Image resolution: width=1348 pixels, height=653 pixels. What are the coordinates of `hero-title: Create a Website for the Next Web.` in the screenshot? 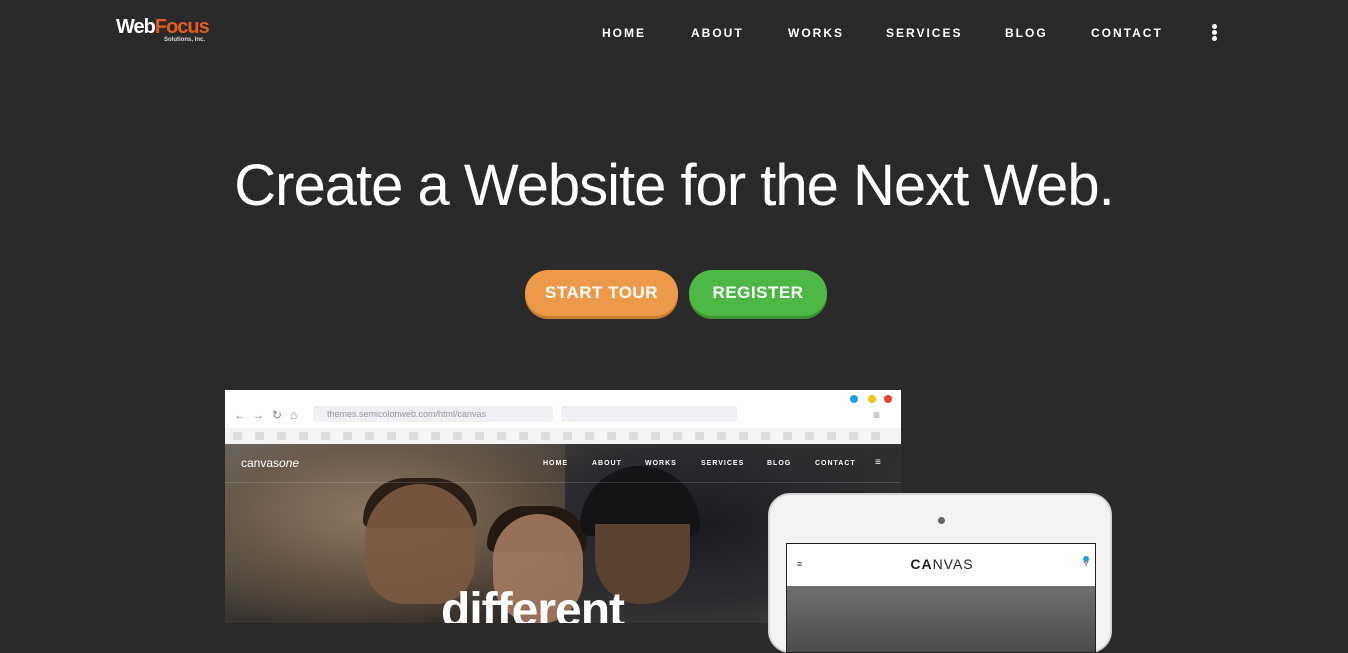 It's located at (674, 185).